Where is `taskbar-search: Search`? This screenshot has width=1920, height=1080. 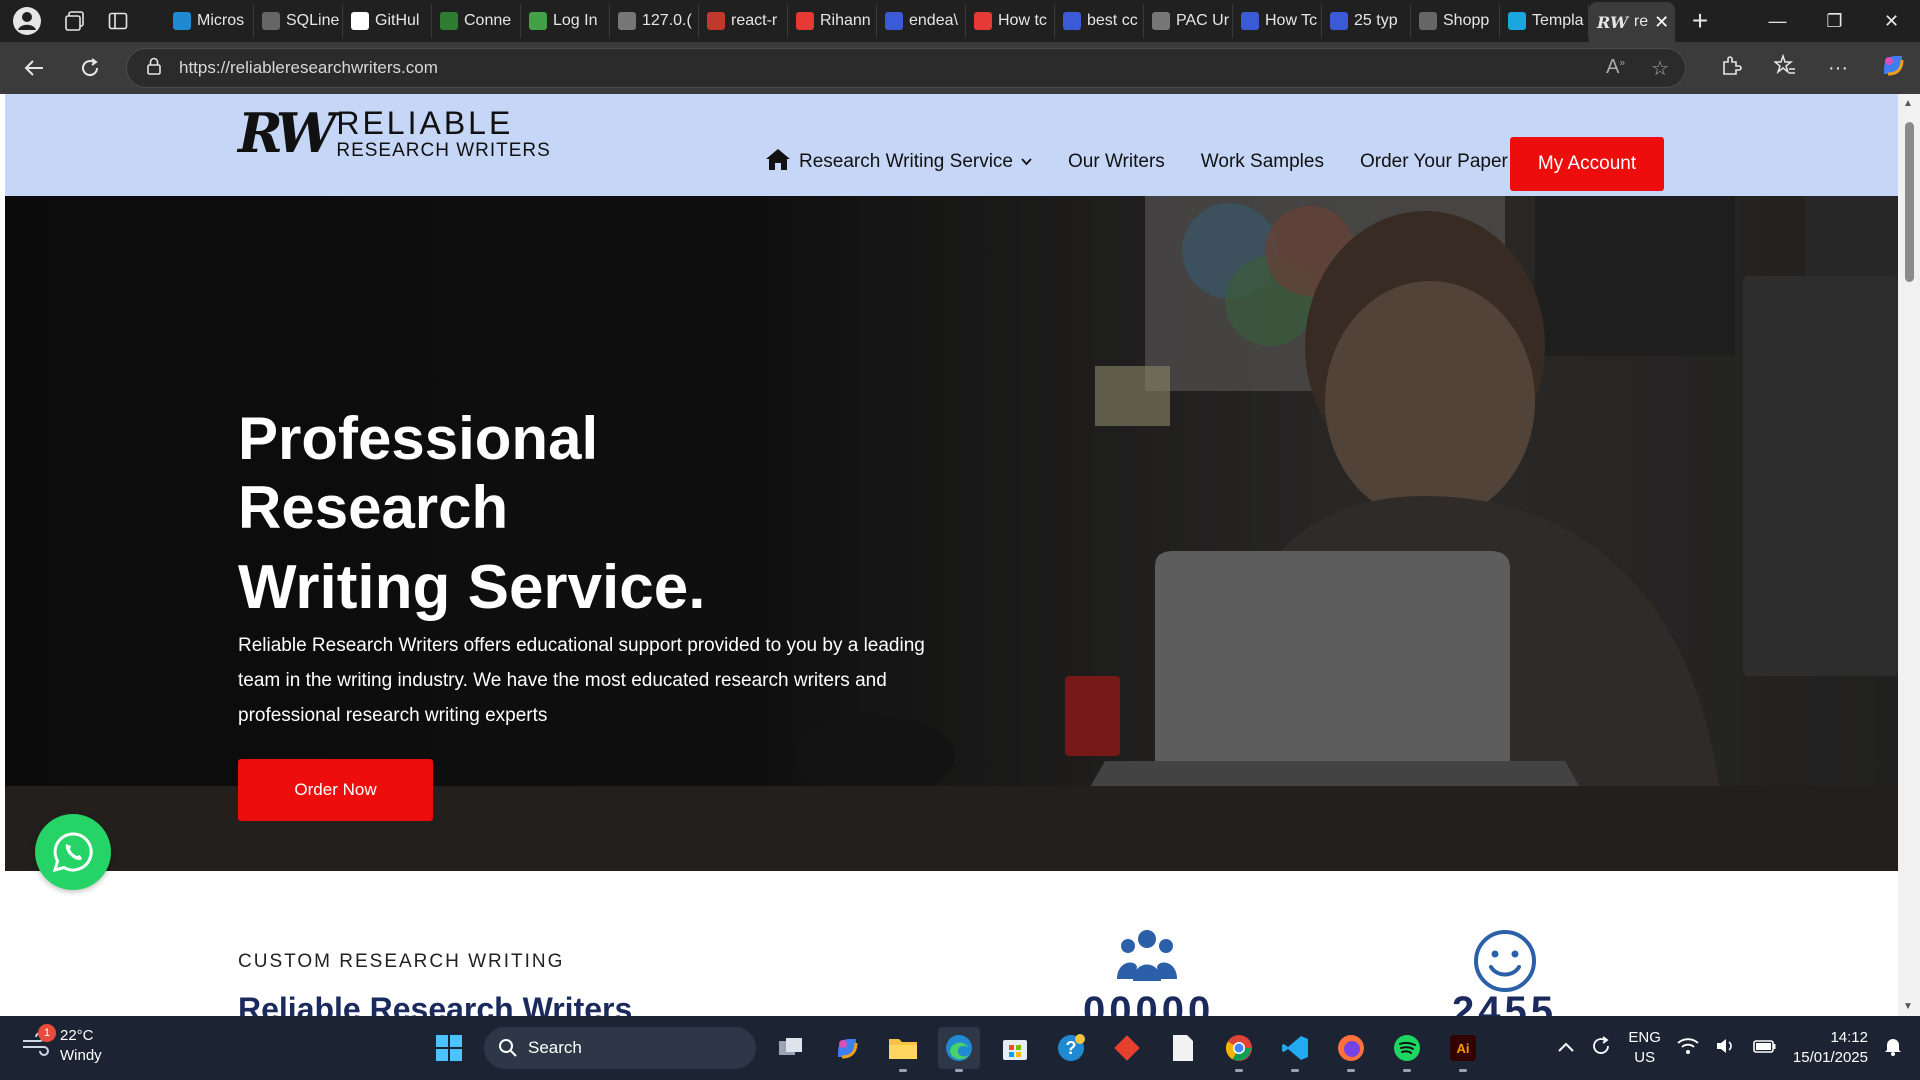 taskbar-search: Search is located at coordinates (620, 1048).